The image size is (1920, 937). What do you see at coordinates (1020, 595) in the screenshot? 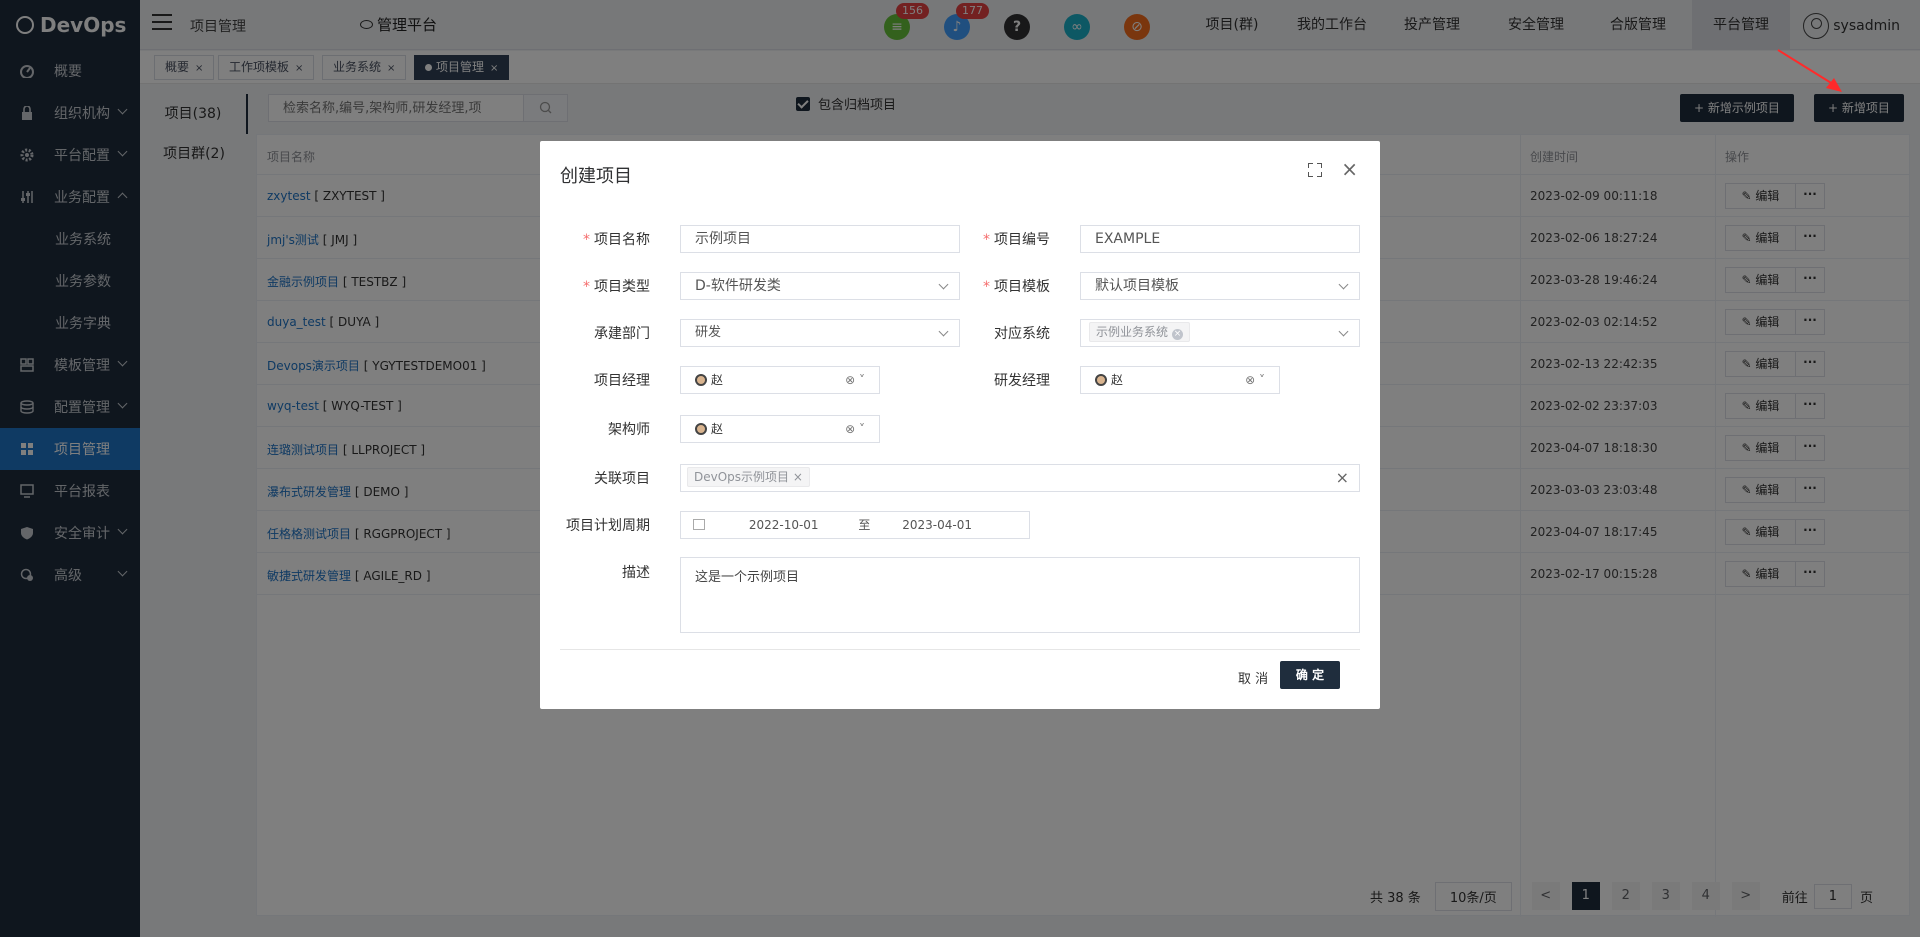
I see `description-textarea: 这是一个示例项目` at bounding box center [1020, 595].